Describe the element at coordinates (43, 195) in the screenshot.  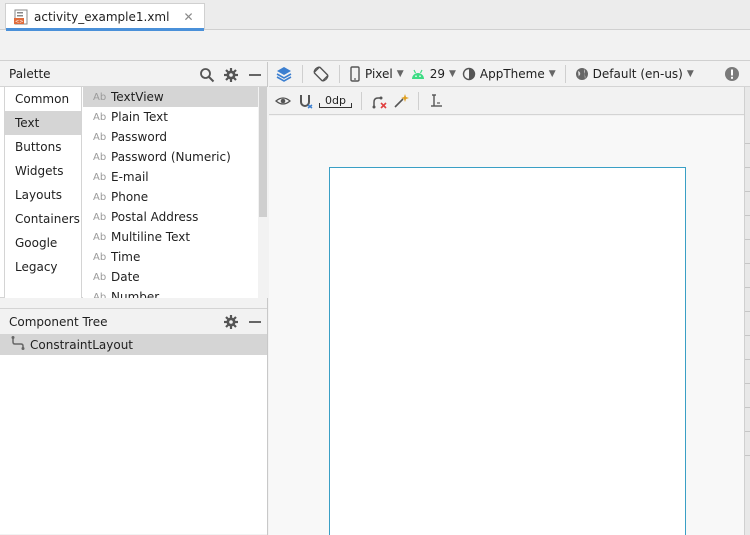
I see `category-layouts: Layouts` at that location.